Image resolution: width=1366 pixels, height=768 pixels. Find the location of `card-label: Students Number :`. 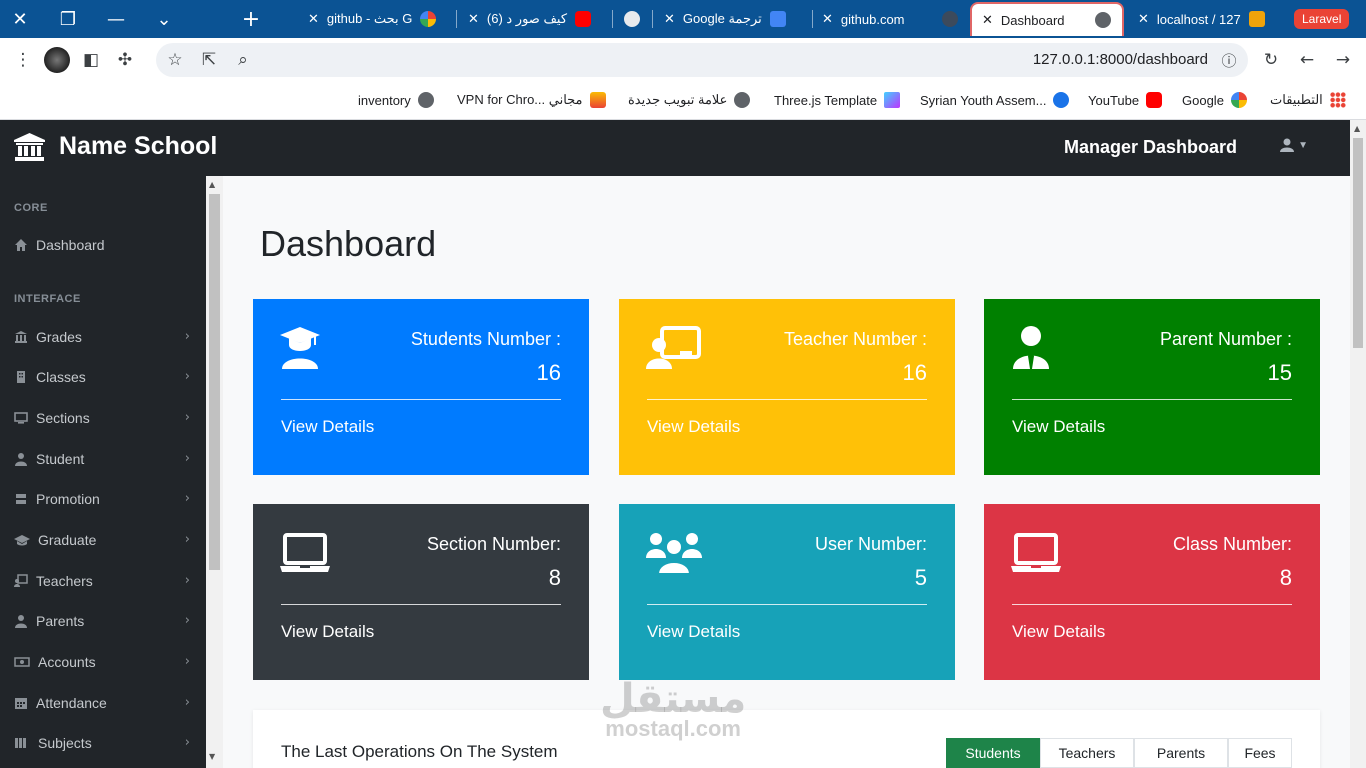

card-label: Students Number : is located at coordinates (485, 339).